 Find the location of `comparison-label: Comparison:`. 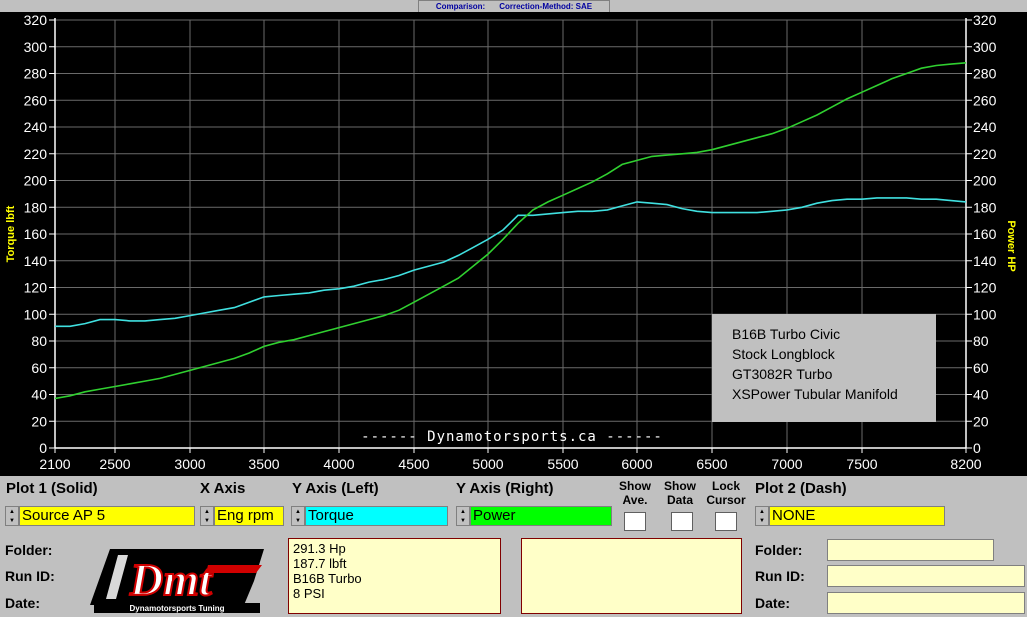

comparison-label: Comparison: is located at coordinates (460, 6).